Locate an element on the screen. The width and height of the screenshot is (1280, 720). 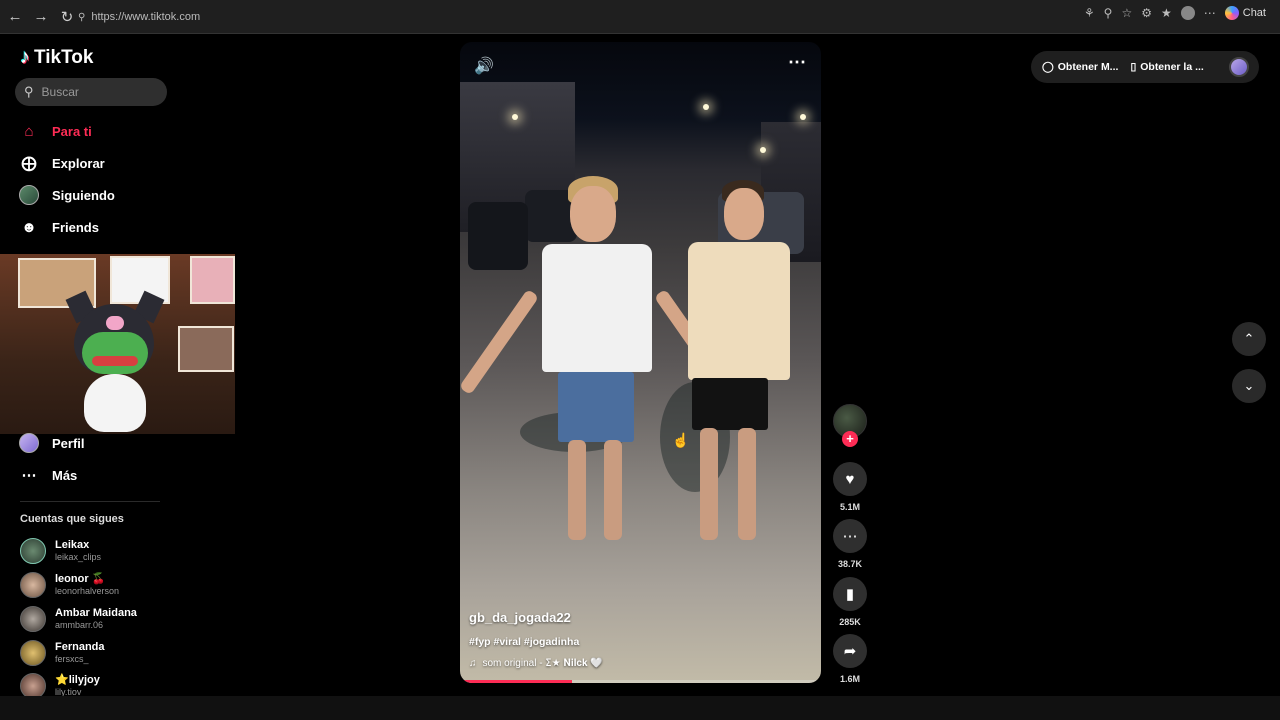
bookmark-icon: ▮ is located at coordinates (850, 594).